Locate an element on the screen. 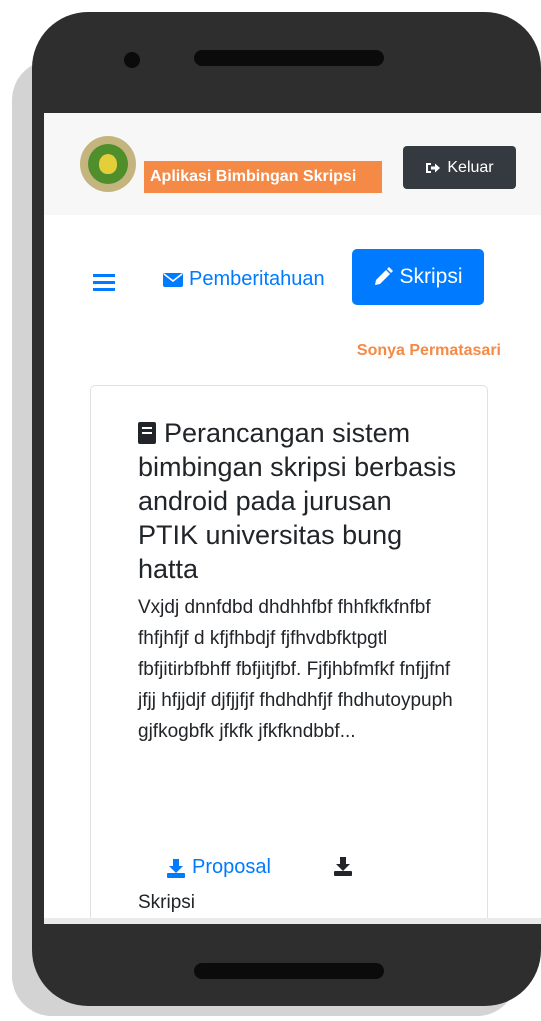 This screenshot has width=541, height=1021. logo is located at coordinates (108, 164).